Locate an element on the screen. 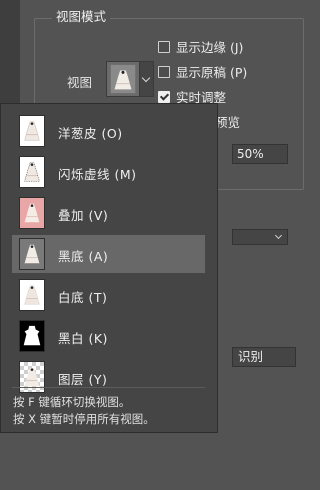 The height and width of the screenshot is (490, 320). show-original-checkbox is located at coordinates (164, 71).